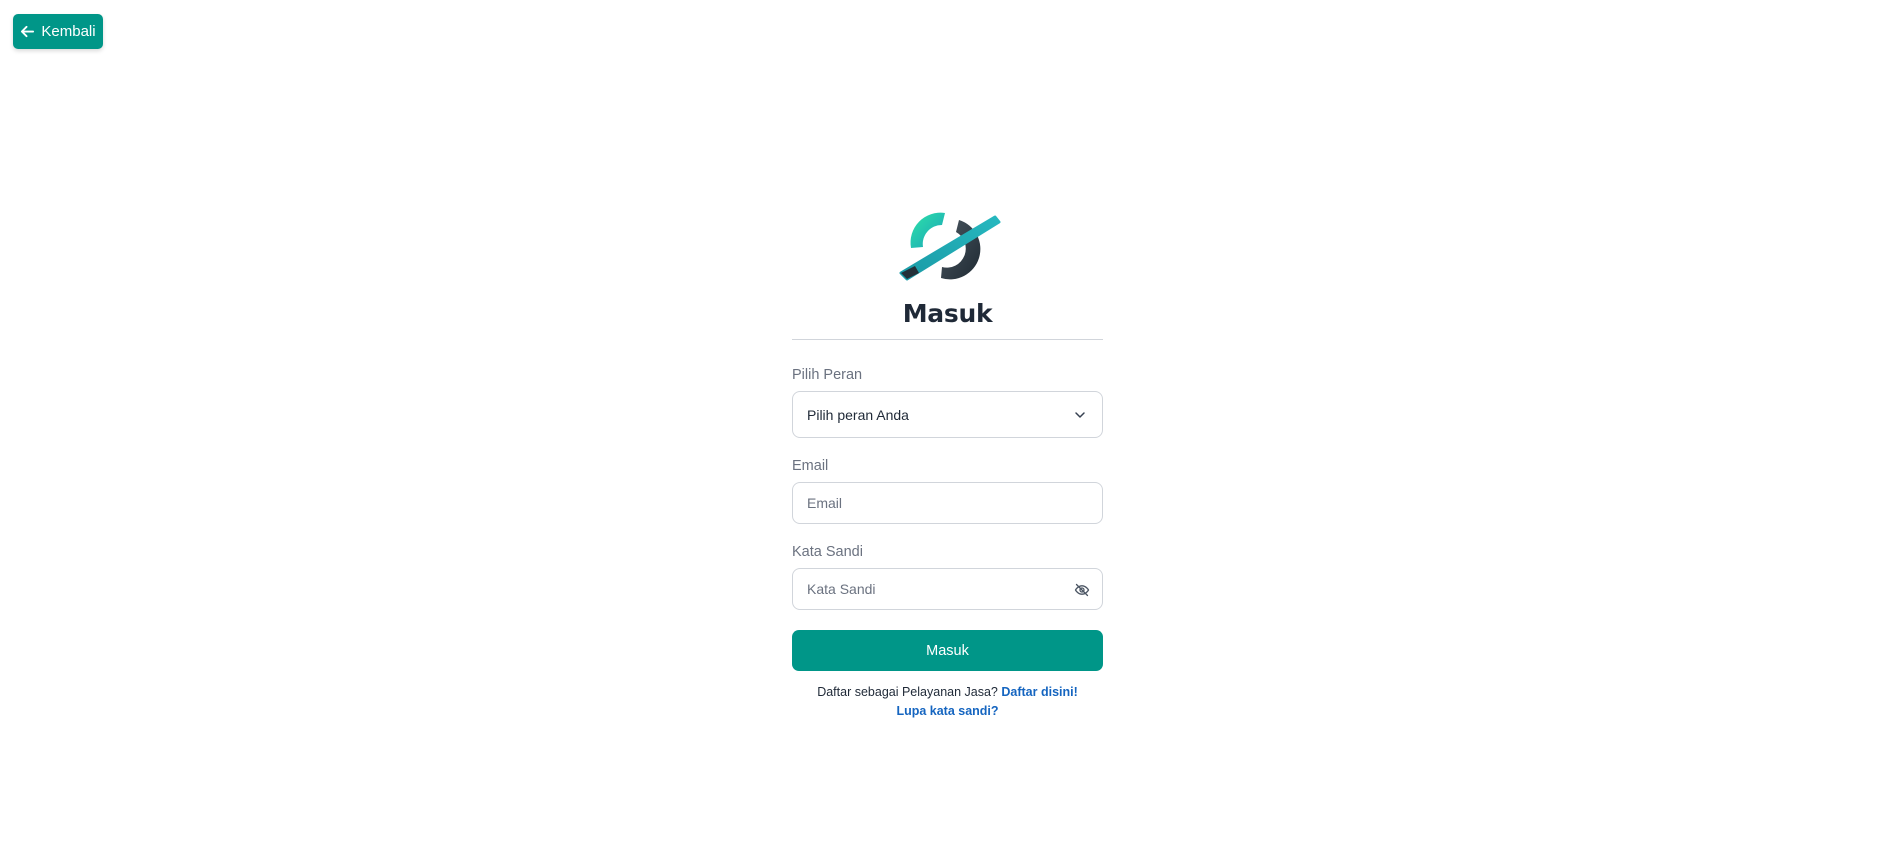 The width and height of the screenshot is (1887, 841). I want to click on role-select: Pilih peran Anda, so click(947, 414).